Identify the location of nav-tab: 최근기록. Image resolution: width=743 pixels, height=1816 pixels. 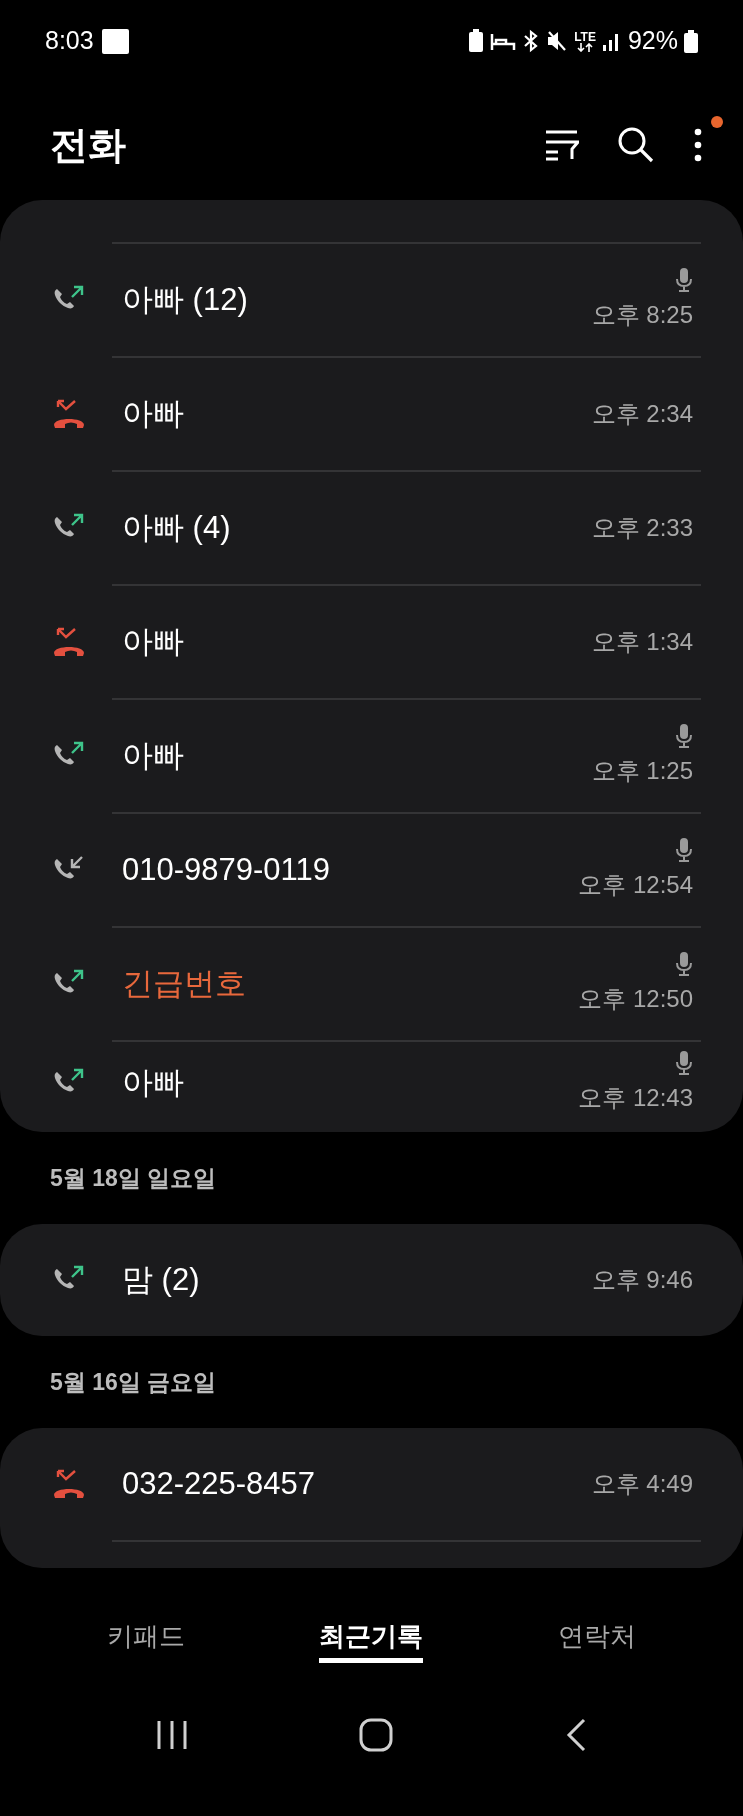
(371, 1640).